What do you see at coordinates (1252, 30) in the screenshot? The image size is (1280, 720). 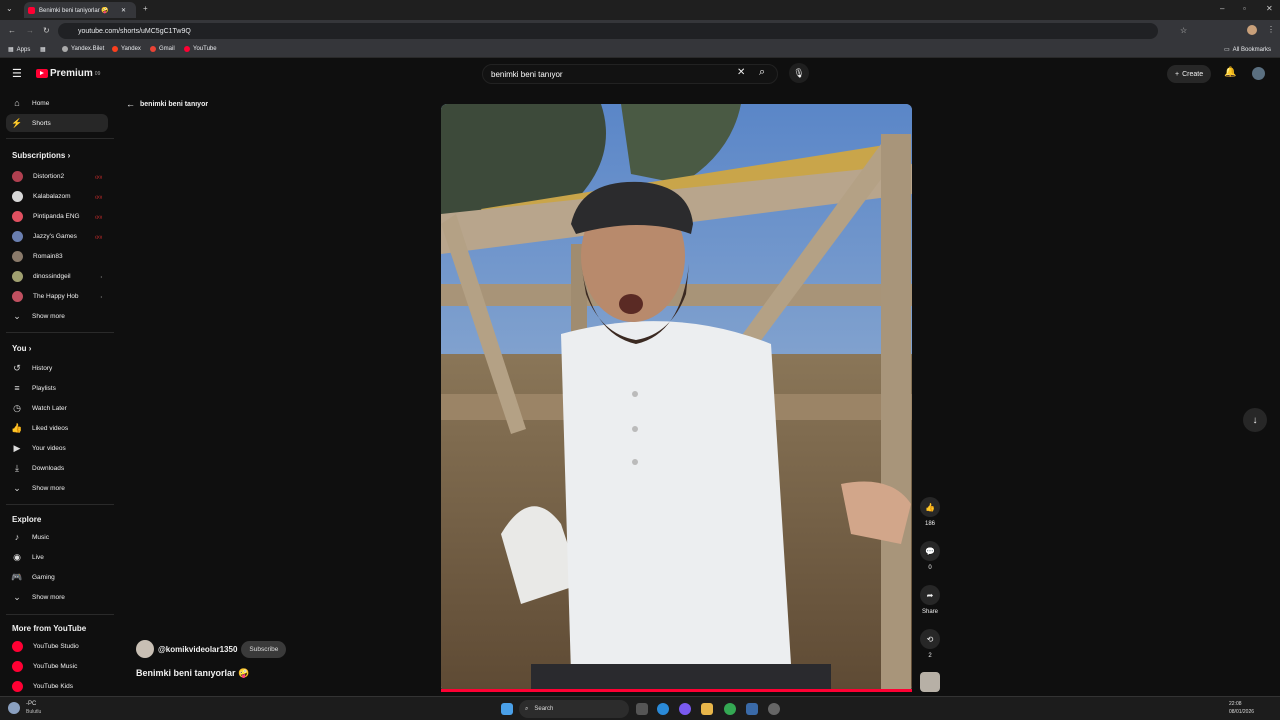 I see `profile-avatar` at bounding box center [1252, 30].